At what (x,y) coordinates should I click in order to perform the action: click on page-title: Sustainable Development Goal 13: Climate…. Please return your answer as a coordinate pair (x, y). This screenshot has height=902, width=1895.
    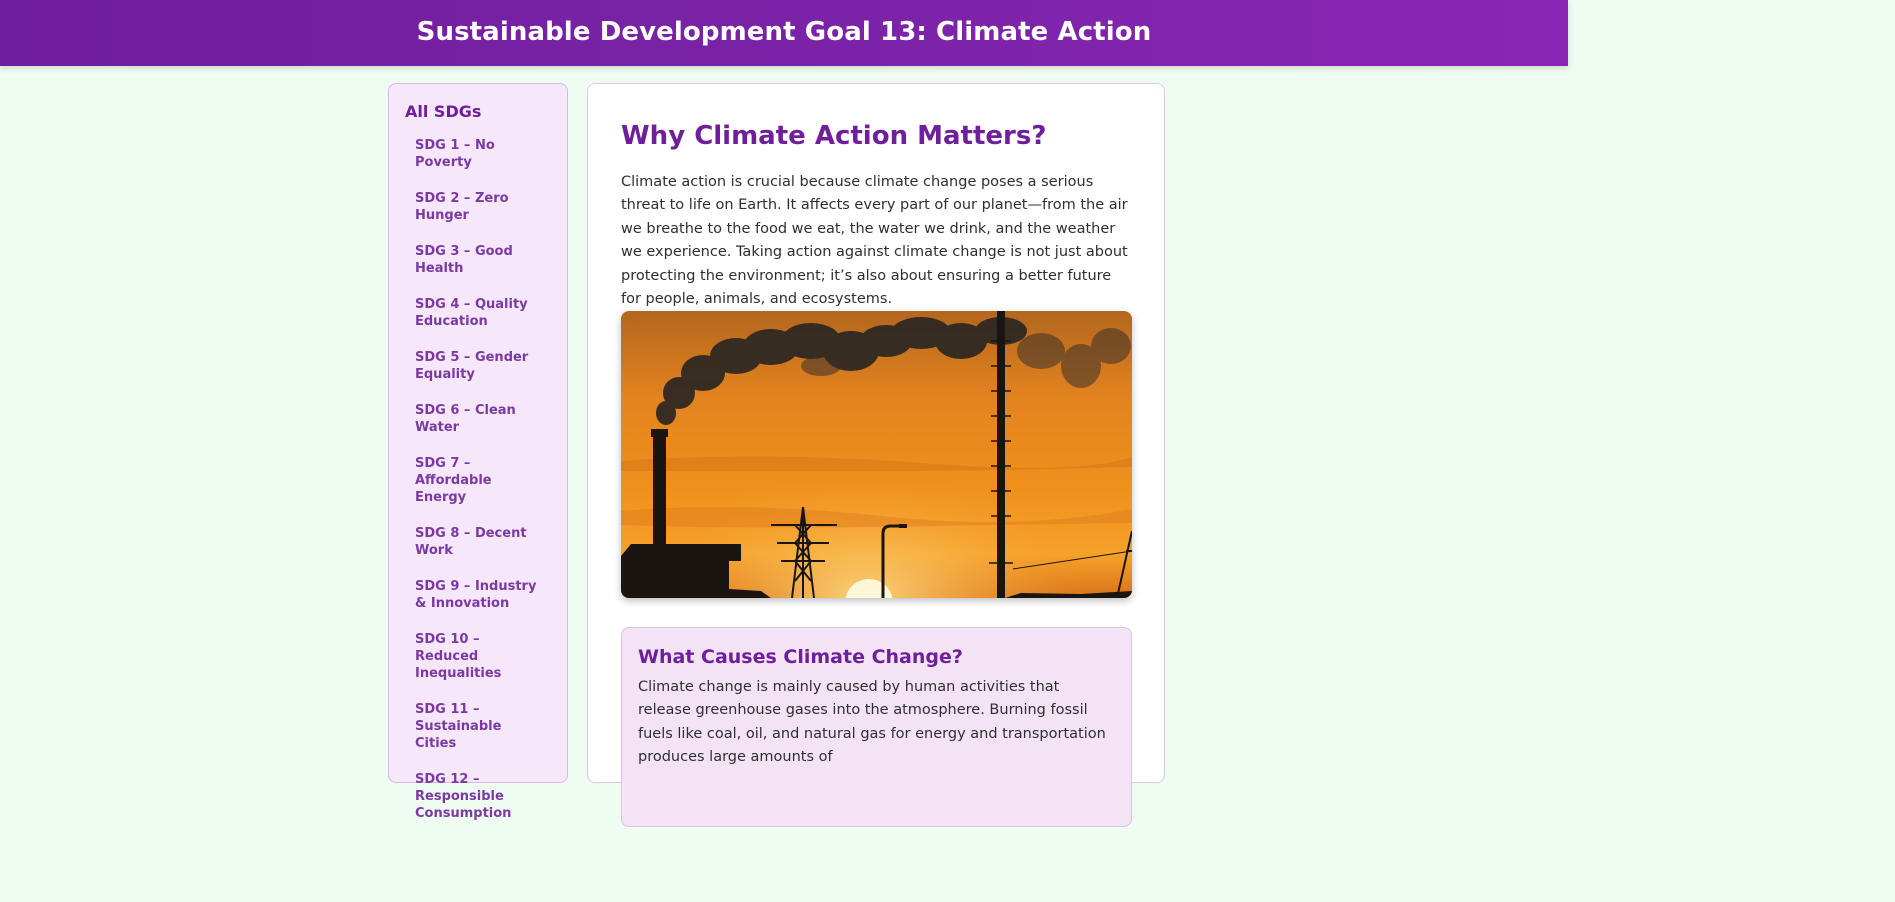
    Looking at the image, I should click on (784, 32).